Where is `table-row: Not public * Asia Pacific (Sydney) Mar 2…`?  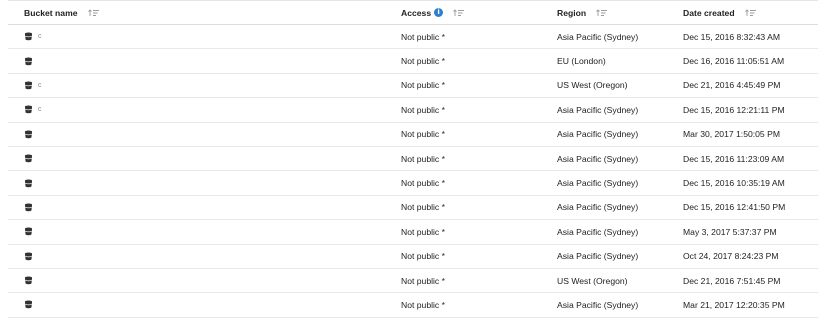 table-row: Not public * Asia Pacific (Sydney) Mar 2… is located at coordinates (413, 305).